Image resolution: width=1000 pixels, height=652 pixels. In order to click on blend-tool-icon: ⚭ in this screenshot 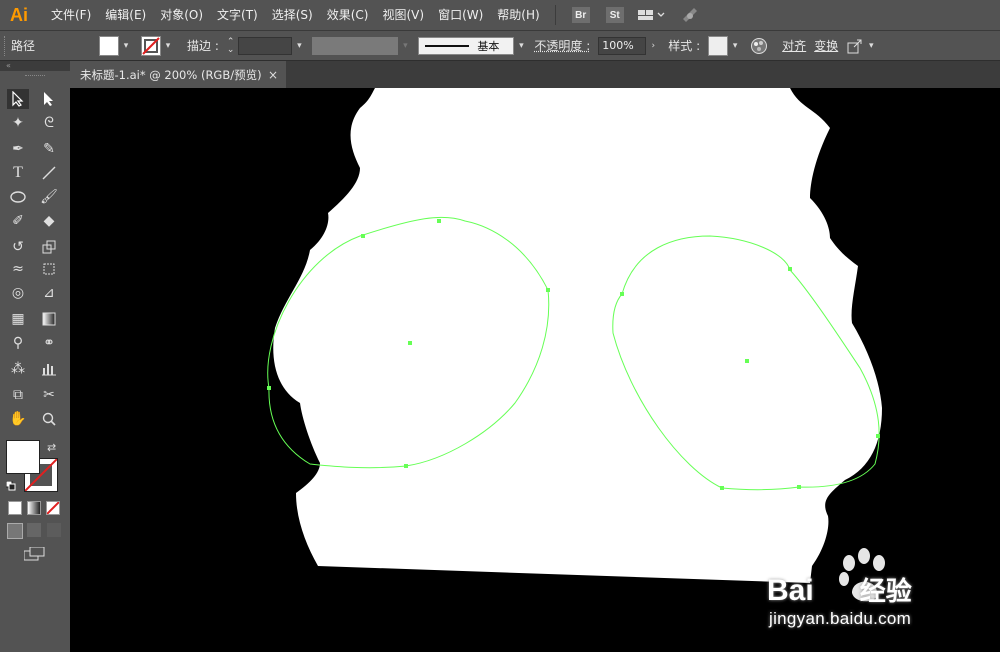, I will do `click(49, 343)`.